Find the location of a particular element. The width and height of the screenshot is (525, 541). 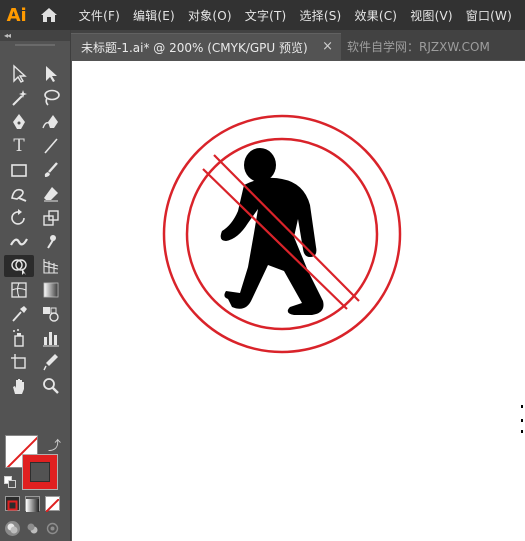

tools-panel: ◂◂ T ⤴ is located at coordinates (35, 285).